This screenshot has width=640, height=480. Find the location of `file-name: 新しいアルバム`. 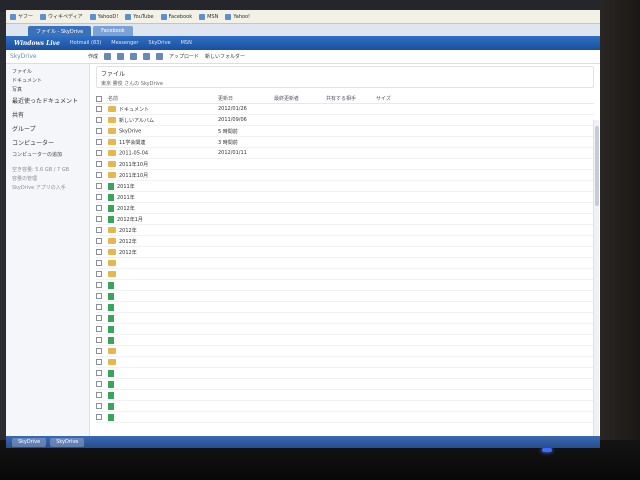

file-name: 新しいアルバム is located at coordinates (136, 121).